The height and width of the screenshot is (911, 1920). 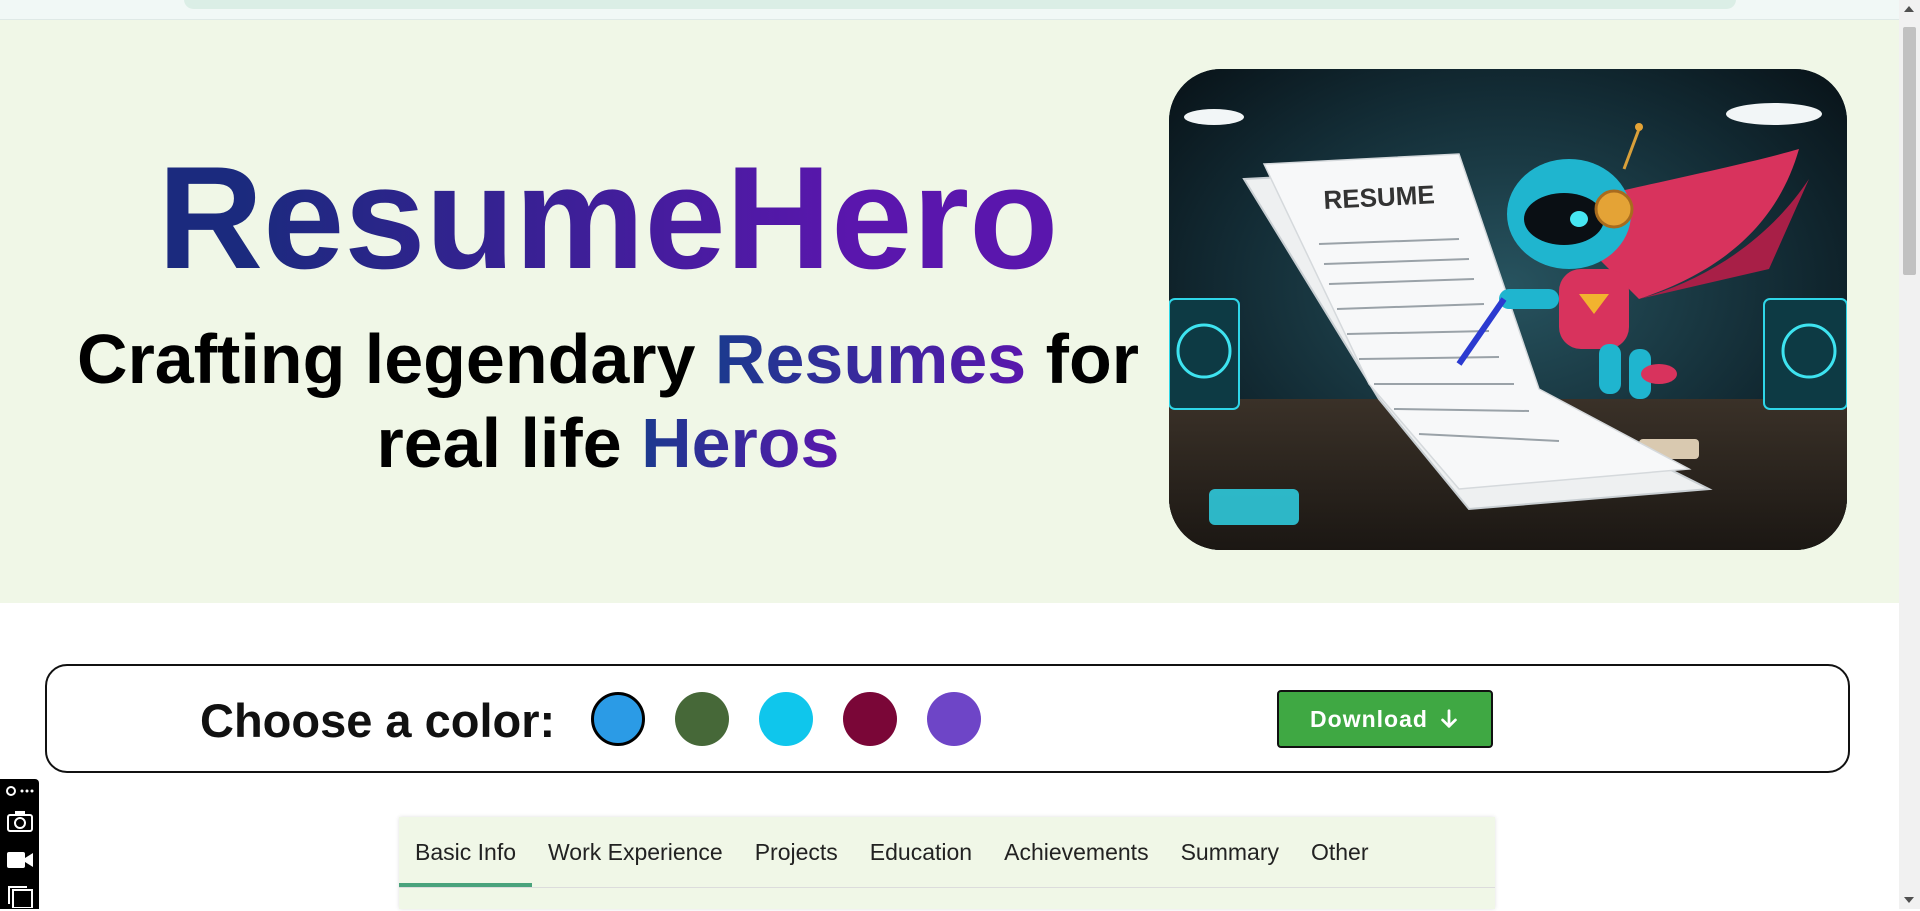 I want to click on color-swatch-maroon, so click(x=870, y=719).